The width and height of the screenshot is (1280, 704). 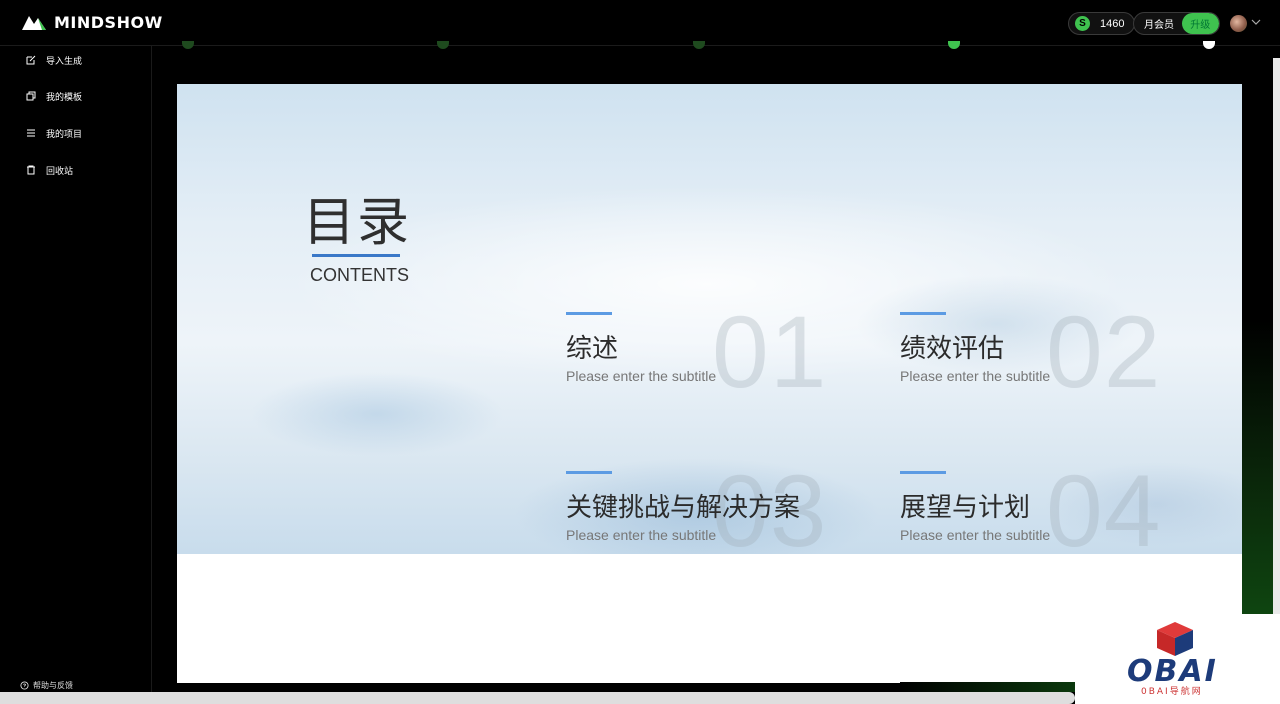 What do you see at coordinates (1176, 23) in the screenshot?
I see `membership-pill: 月会员 升级` at bounding box center [1176, 23].